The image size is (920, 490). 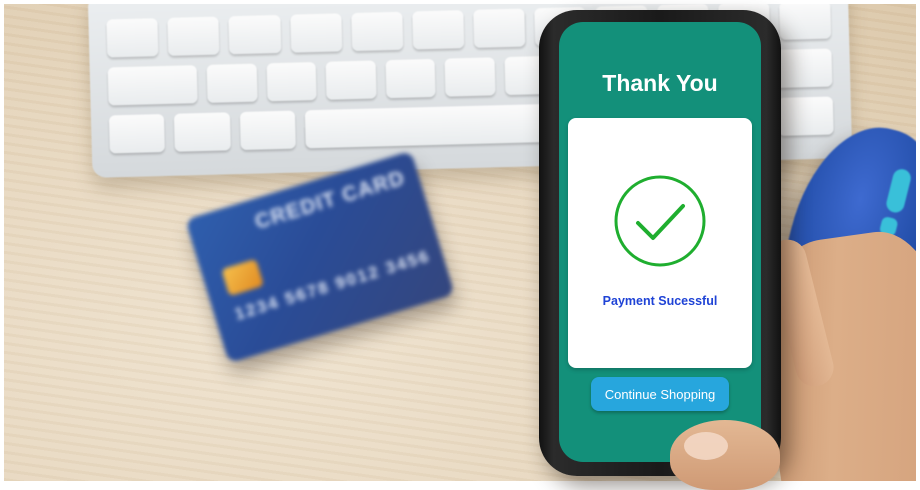 I want to click on thank-you-title: Thank You, so click(x=660, y=83).